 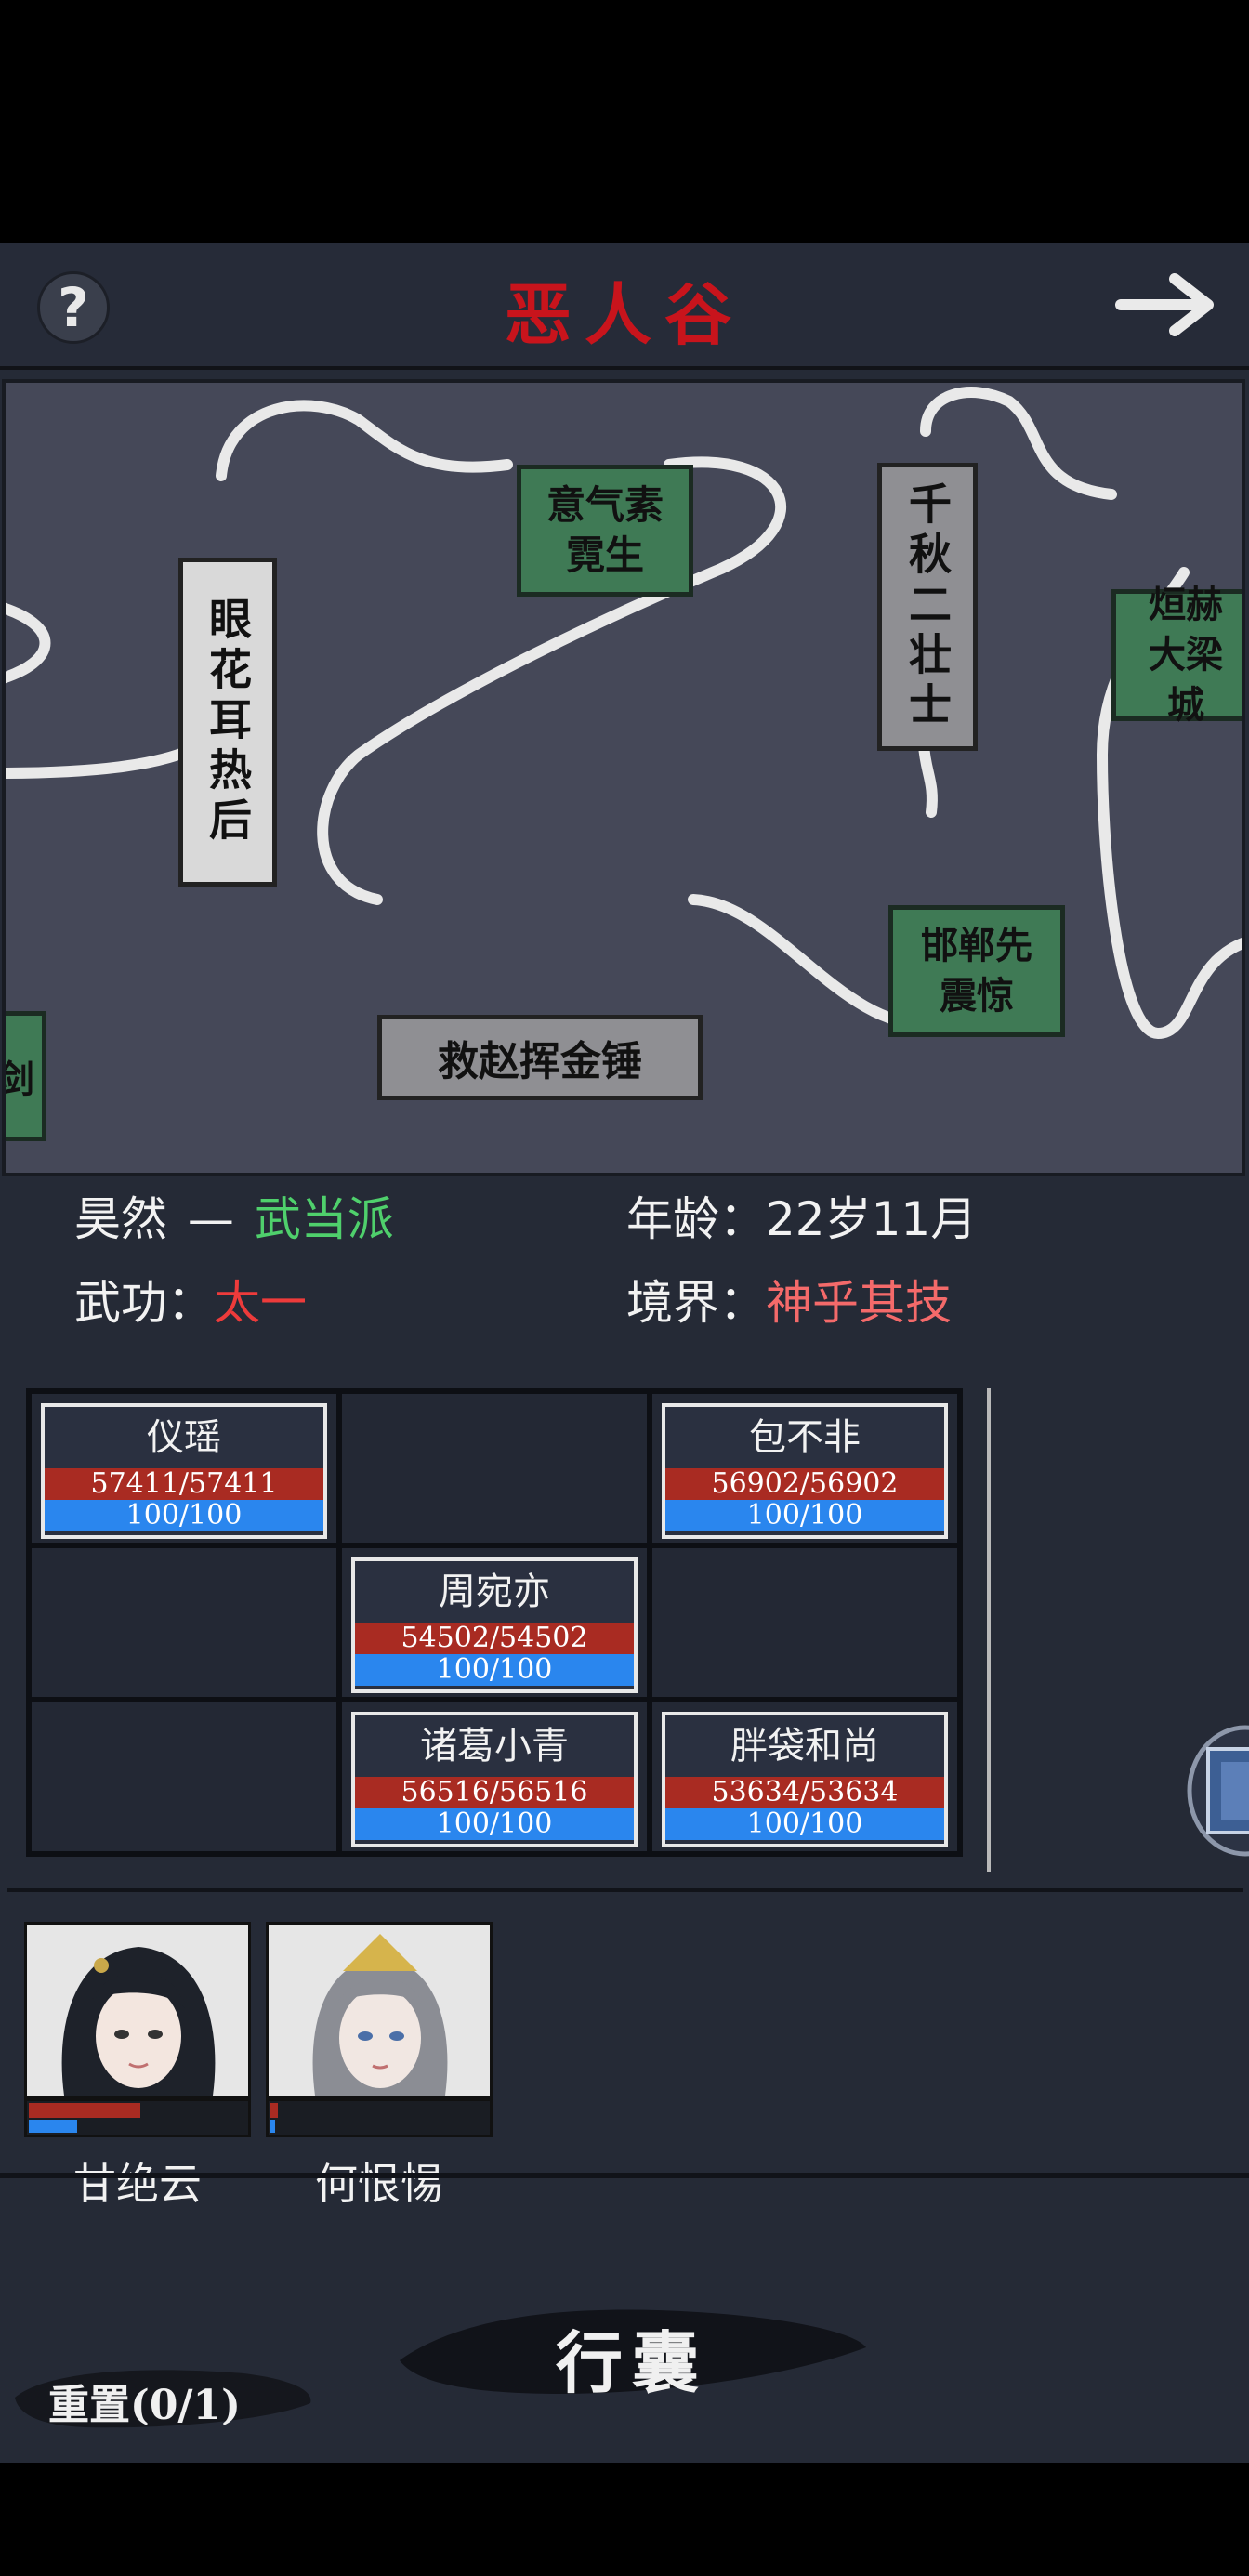 I want to click on unit-card: 包不非 56902/56902 100/100, so click(x=805, y=1471).